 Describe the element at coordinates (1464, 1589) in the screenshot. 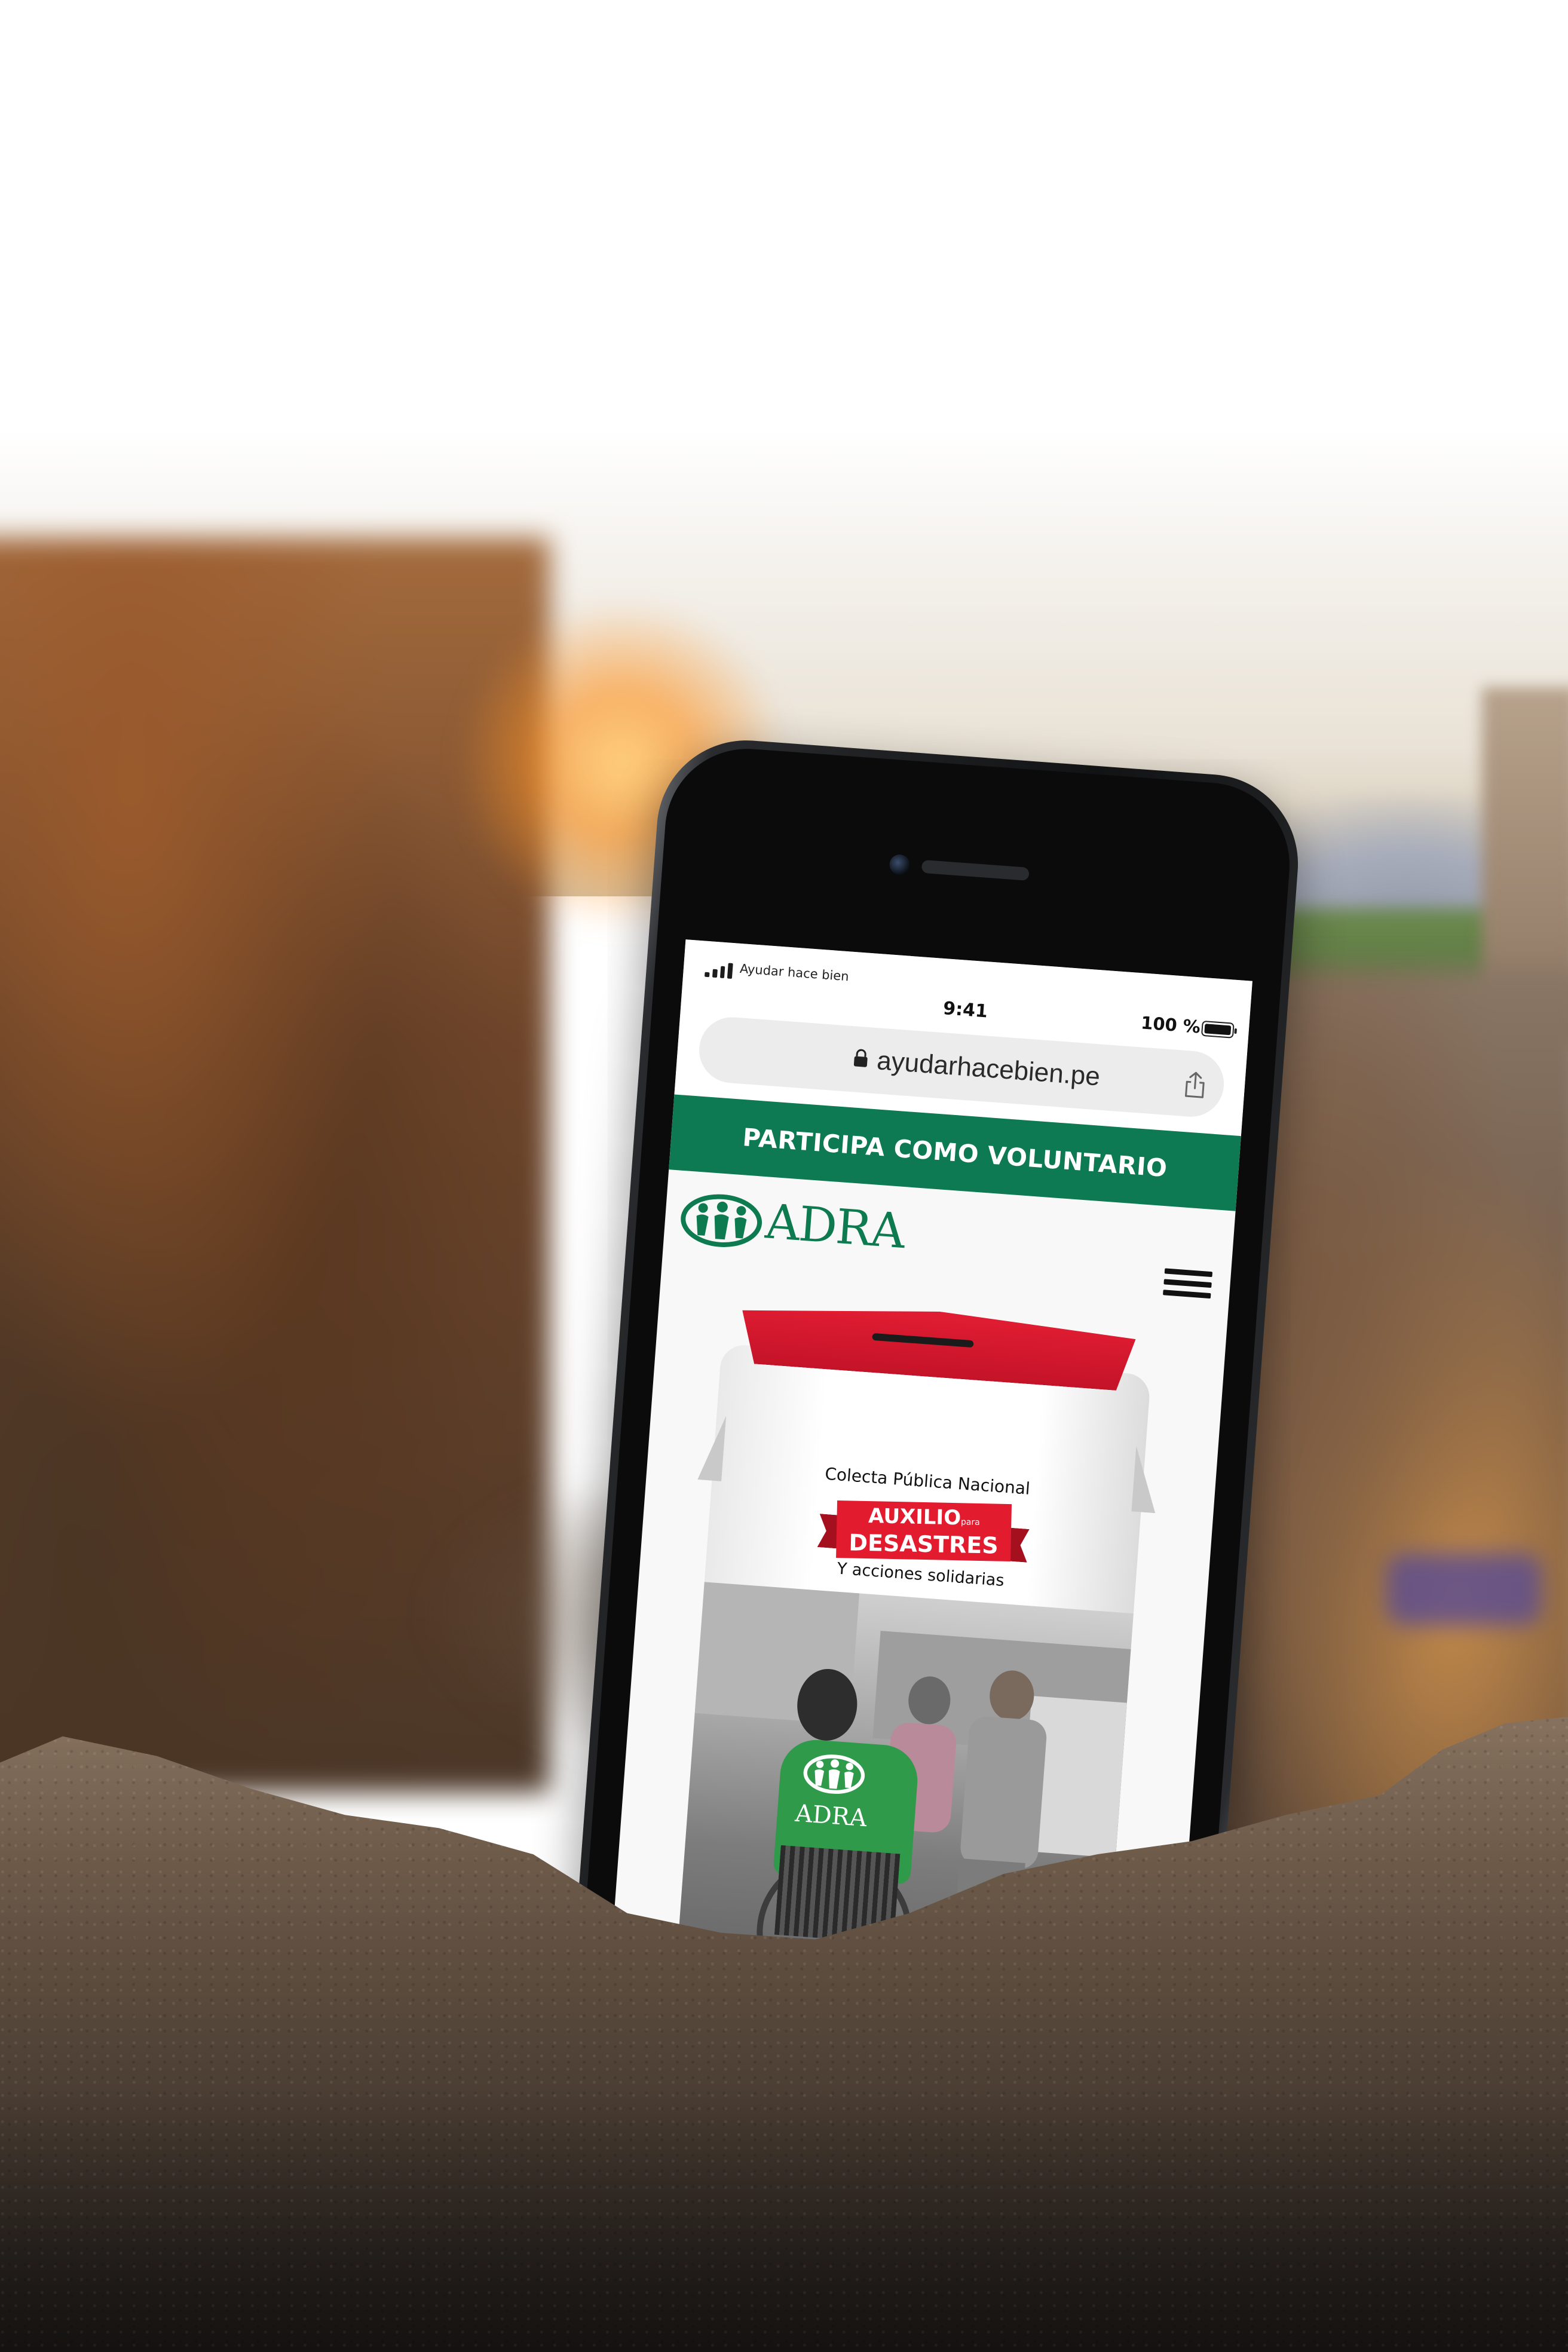

I see `debris` at that location.